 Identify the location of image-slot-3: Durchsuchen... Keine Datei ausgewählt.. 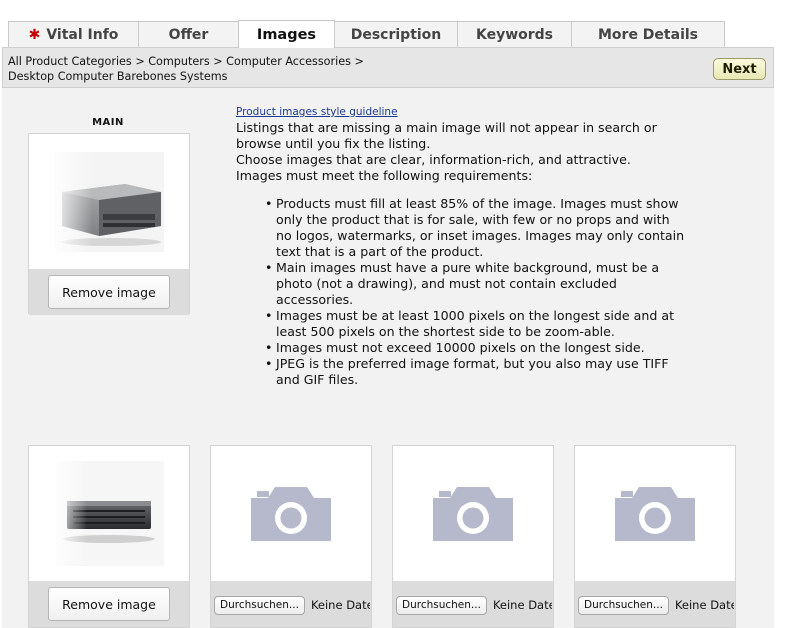
(473, 536).